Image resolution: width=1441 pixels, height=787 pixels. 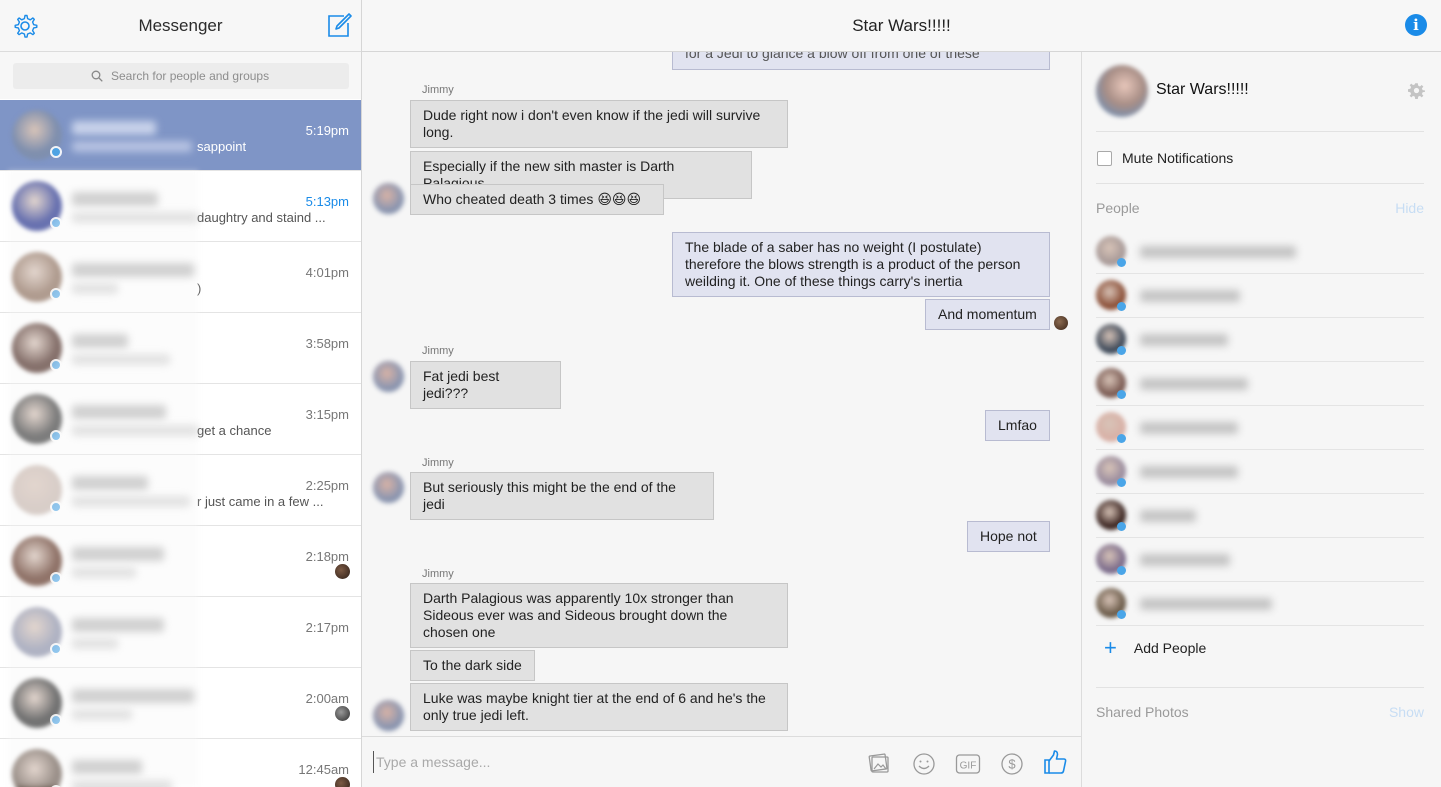 I want to click on mute-notifications-toggle: Mute Notifications, so click(x=1165, y=158).